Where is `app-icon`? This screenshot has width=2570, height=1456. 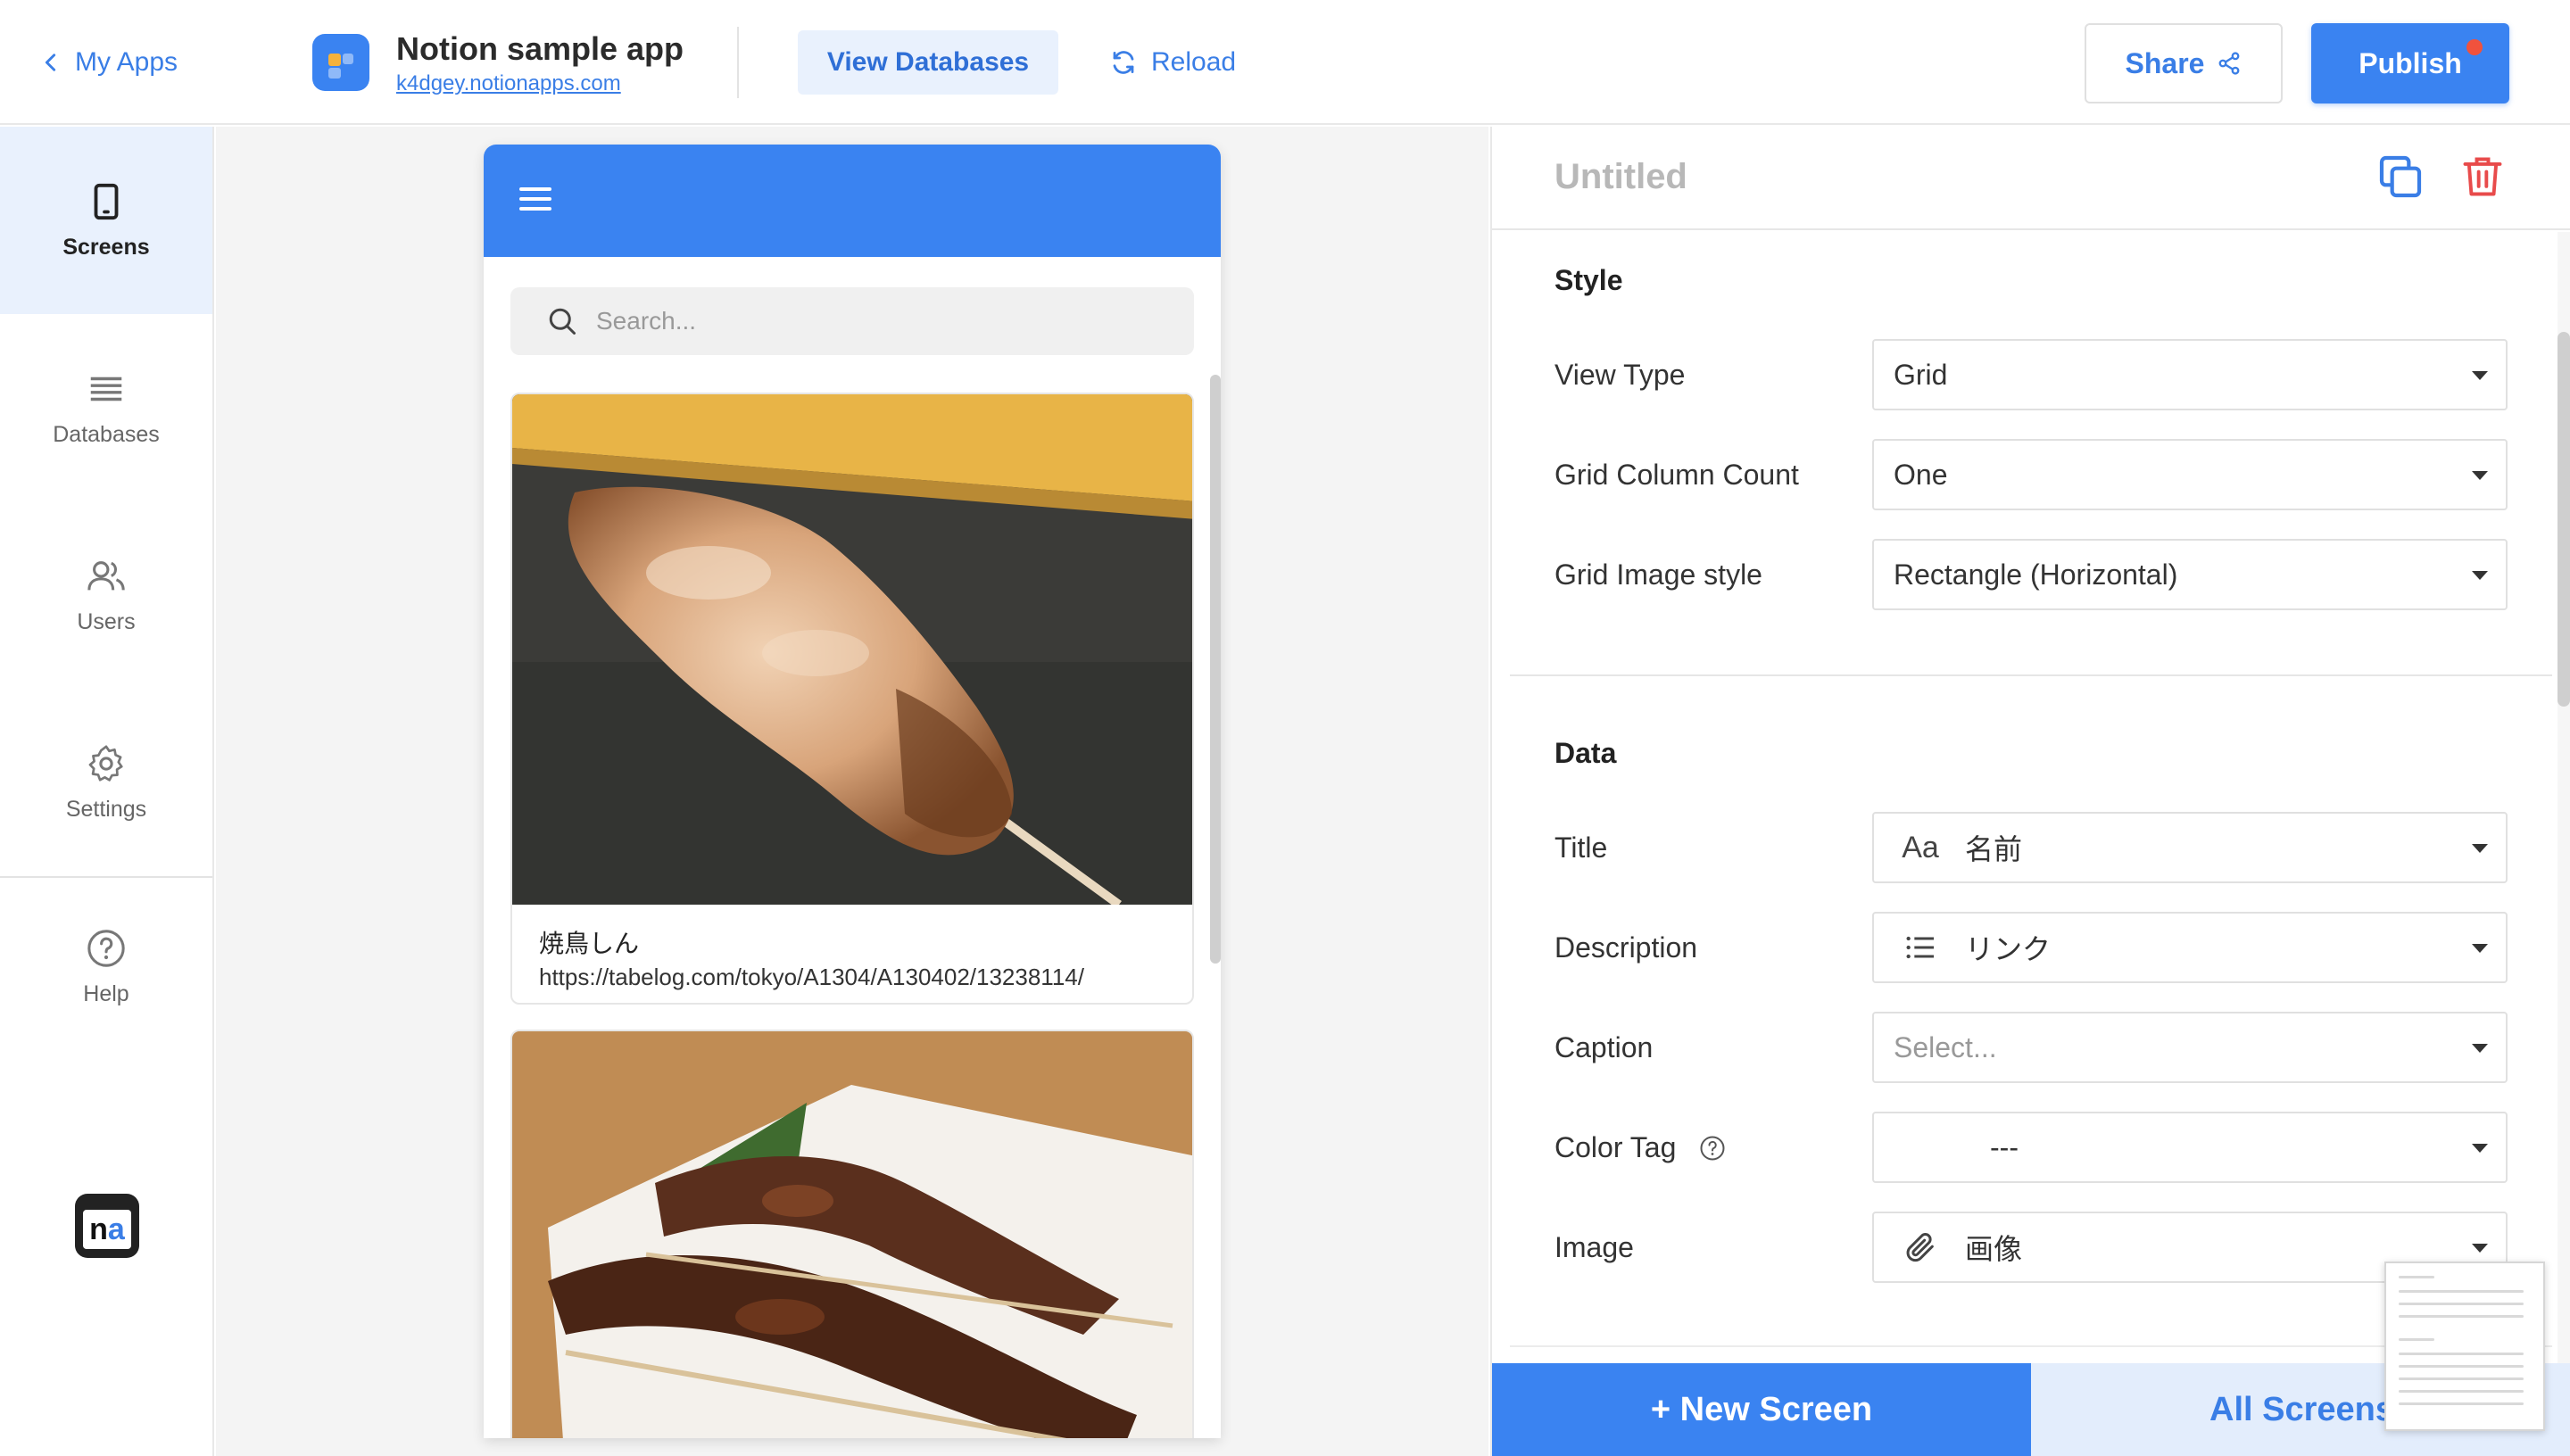
app-icon is located at coordinates (340, 62).